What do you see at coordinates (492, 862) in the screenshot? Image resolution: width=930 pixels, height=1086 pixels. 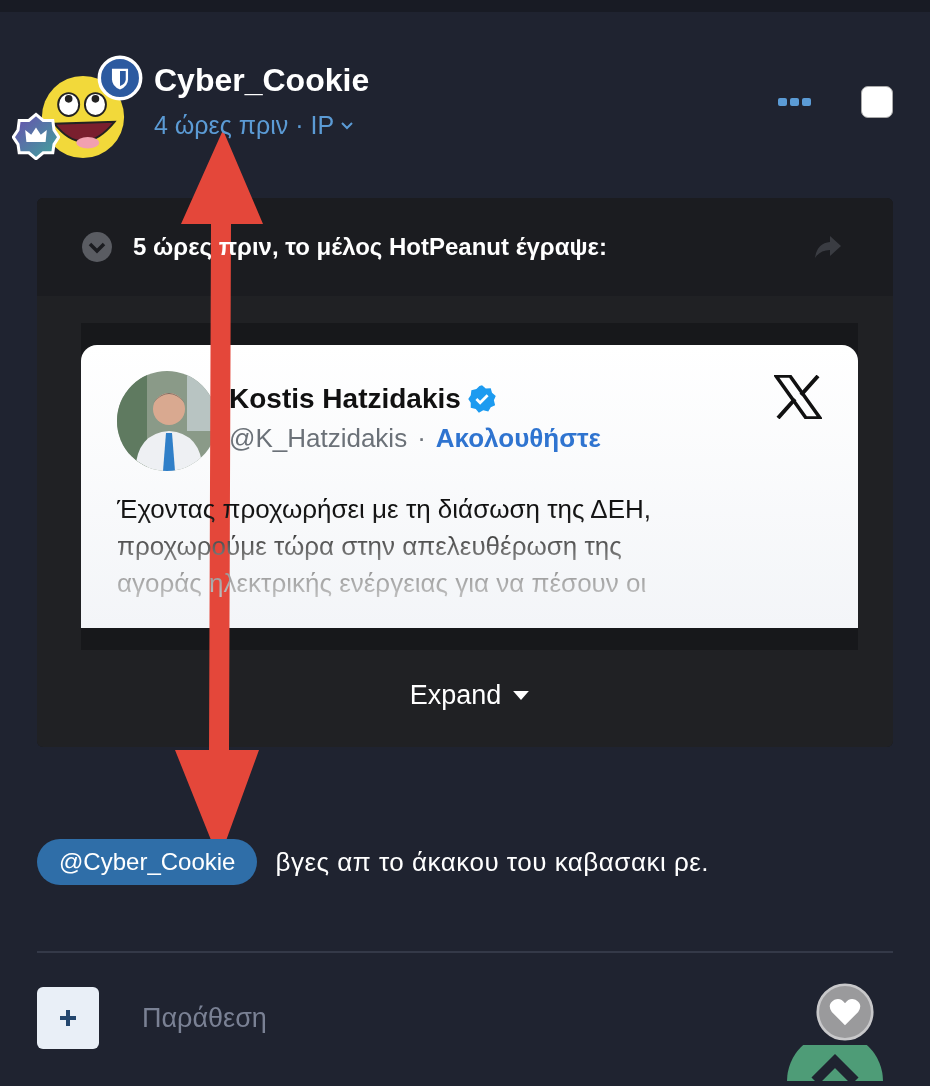 I see `reply-text: βγες απ το άκακου του καβασακι ρε.` at bounding box center [492, 862].